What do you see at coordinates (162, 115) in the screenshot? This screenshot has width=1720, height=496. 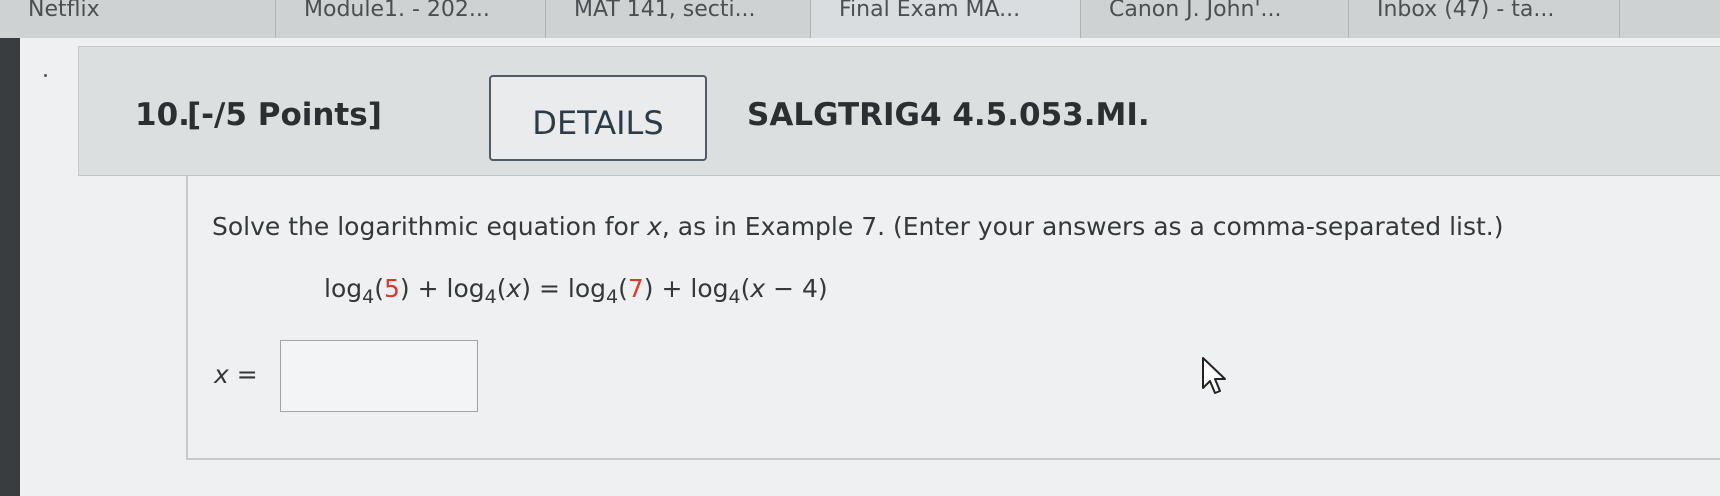 I see `question-number: 10.` at bounding box center [162, 115].